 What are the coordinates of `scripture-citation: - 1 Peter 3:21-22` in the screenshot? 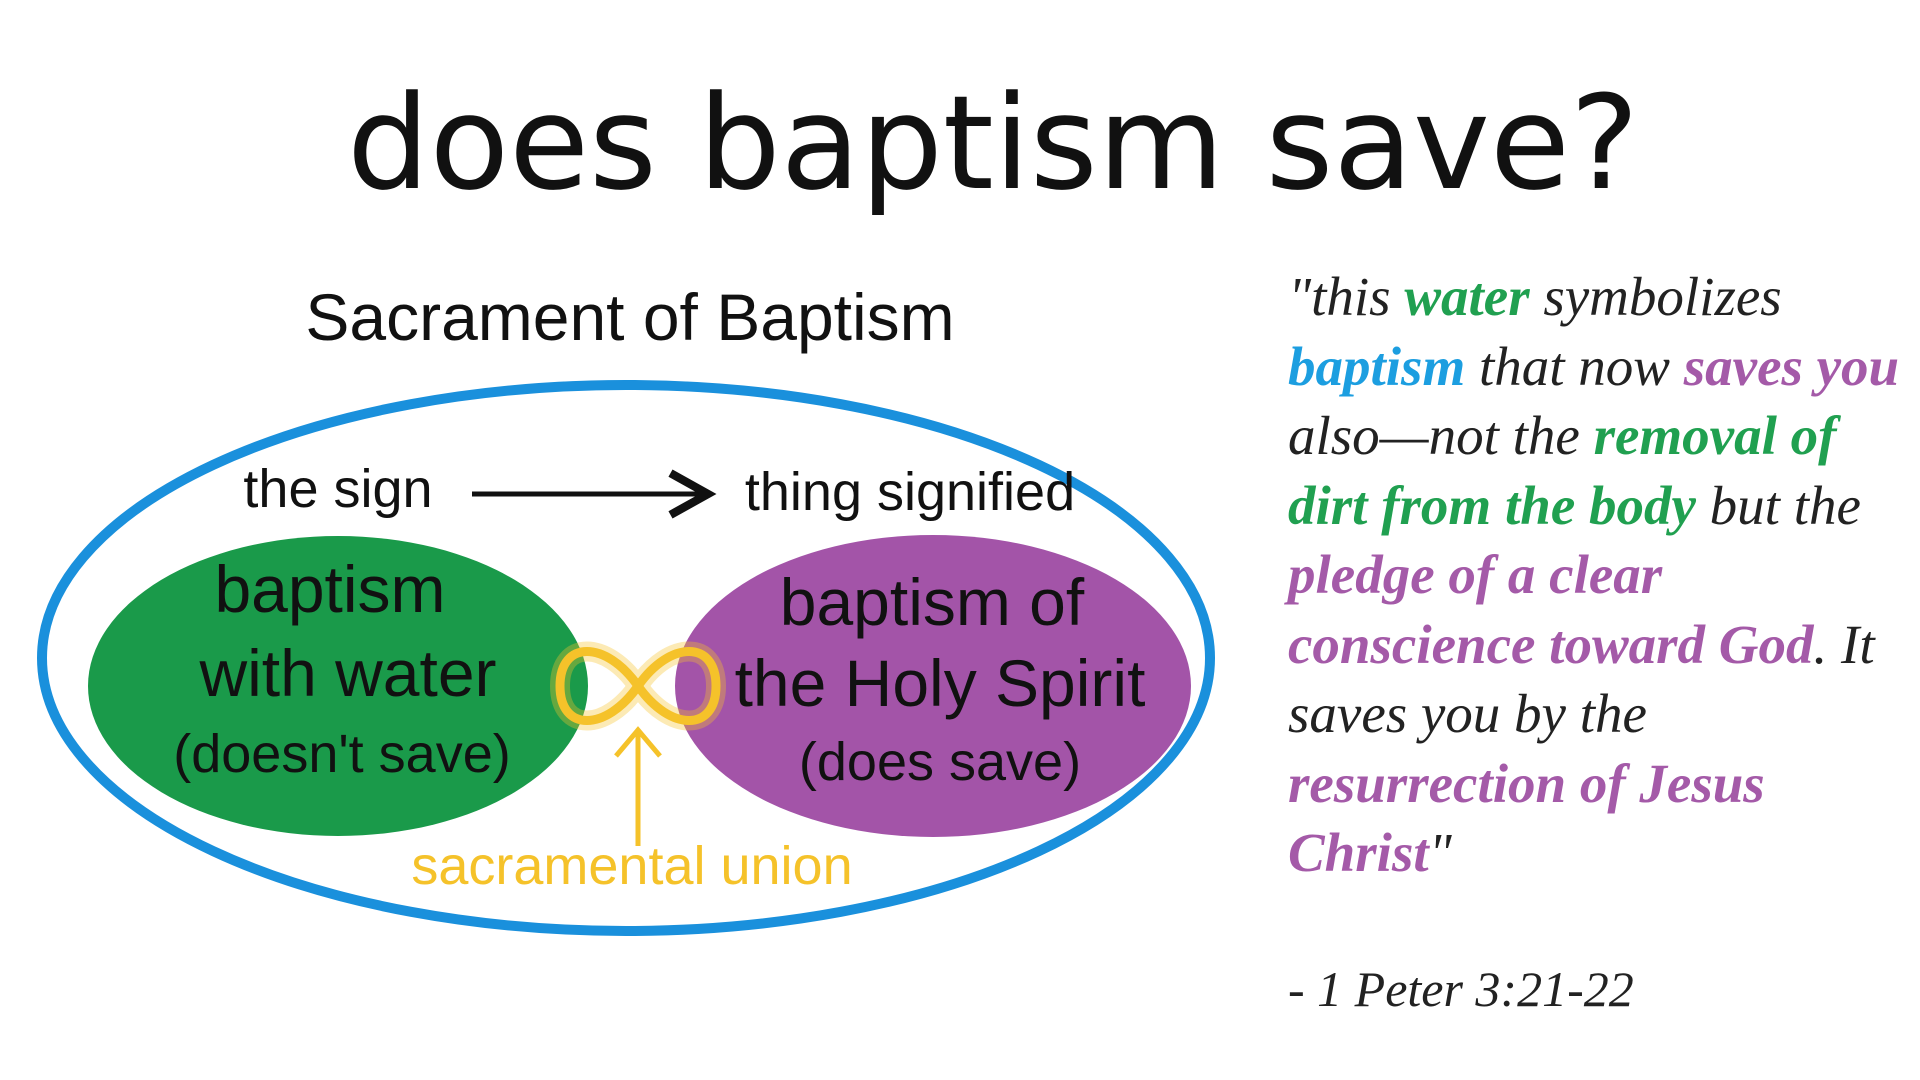 It's located at (1461, 989).